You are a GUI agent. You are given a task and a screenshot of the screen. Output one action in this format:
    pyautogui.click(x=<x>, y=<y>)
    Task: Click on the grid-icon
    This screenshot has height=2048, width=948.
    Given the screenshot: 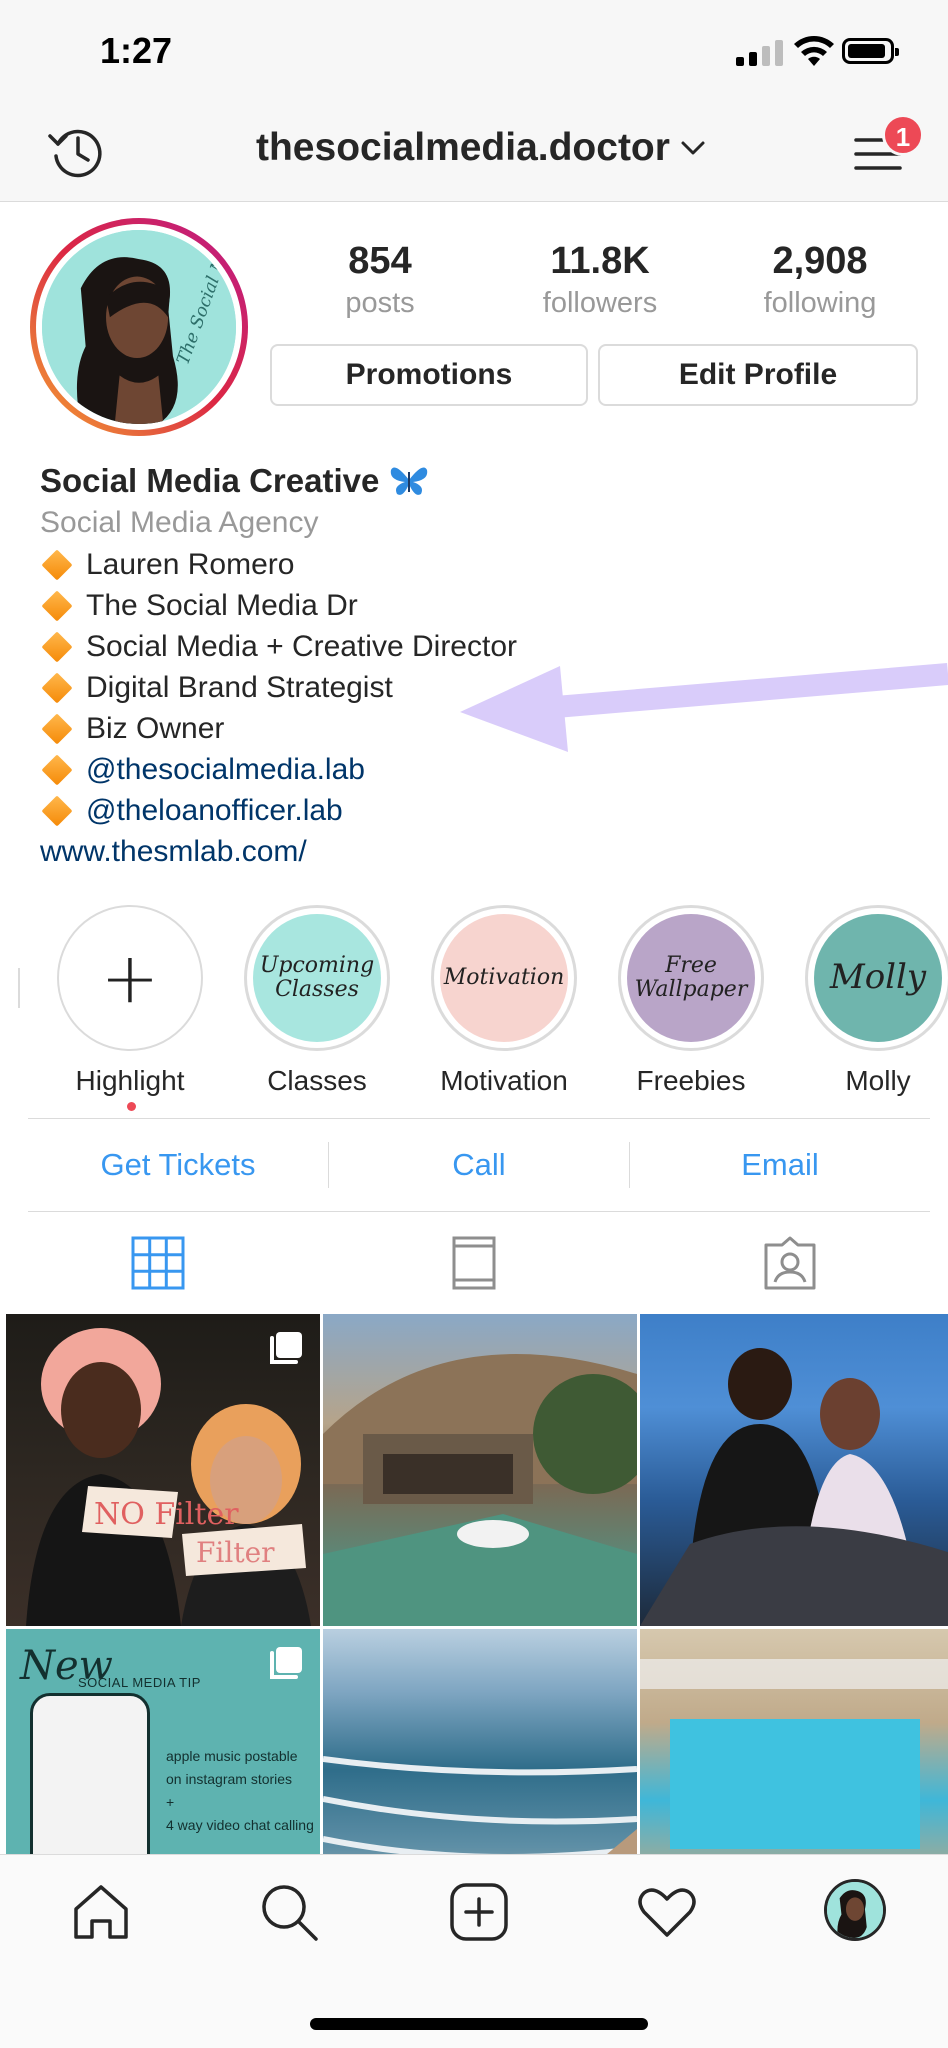 What is the action you would take?
    pyautogui.click(x=158, y=1263)
    